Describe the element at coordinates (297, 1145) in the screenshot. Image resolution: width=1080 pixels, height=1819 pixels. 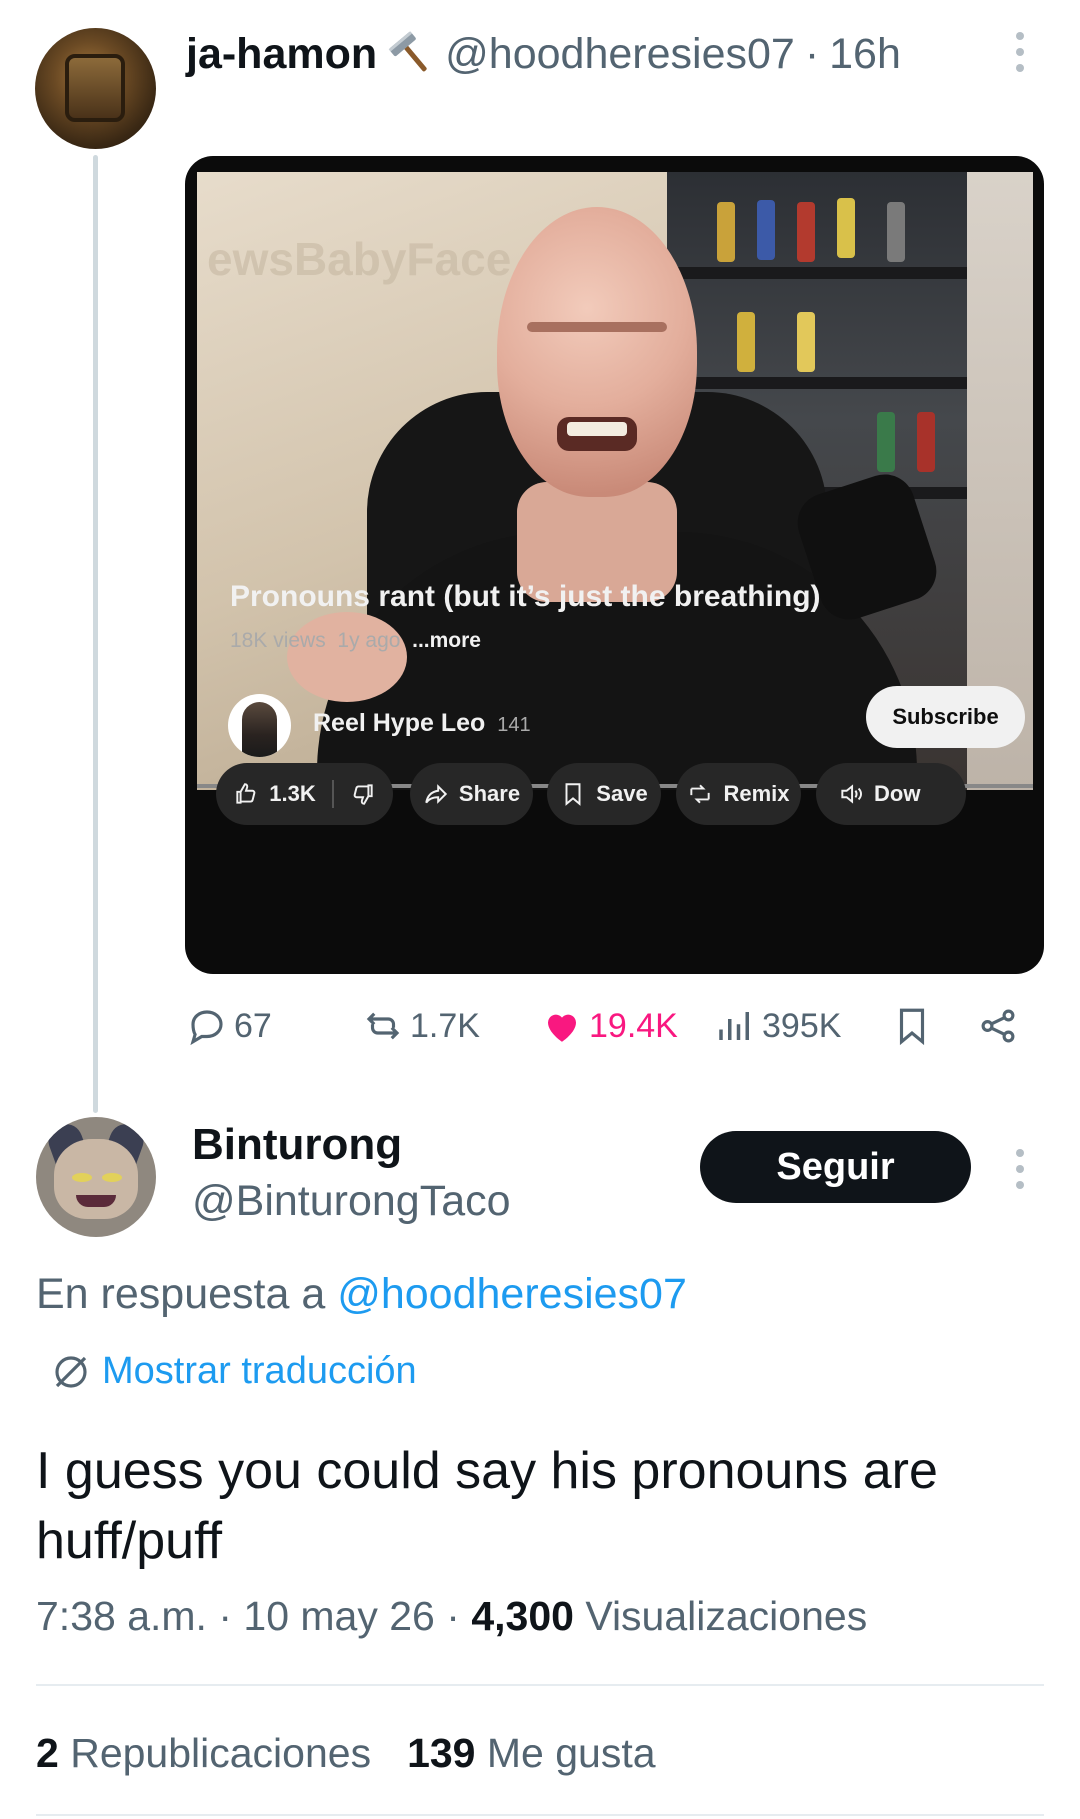
I see `reply-author-name: Binturong` at that location.